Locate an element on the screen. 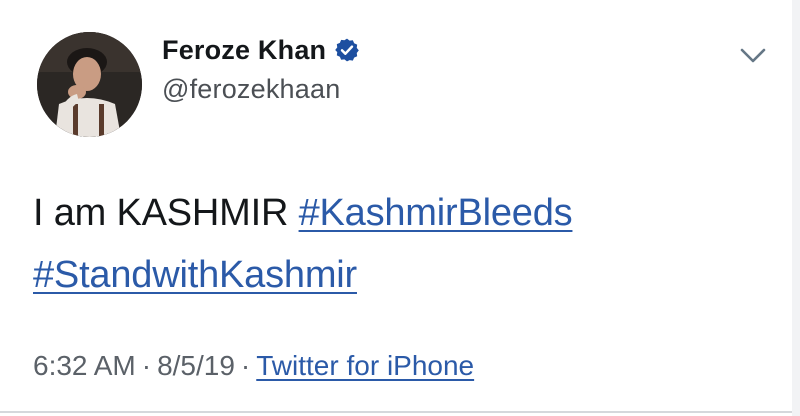 This screenshot has width=800, height=416. author-block: Feroze Khan @ferozekhaan is located at coordinates (261, 67).